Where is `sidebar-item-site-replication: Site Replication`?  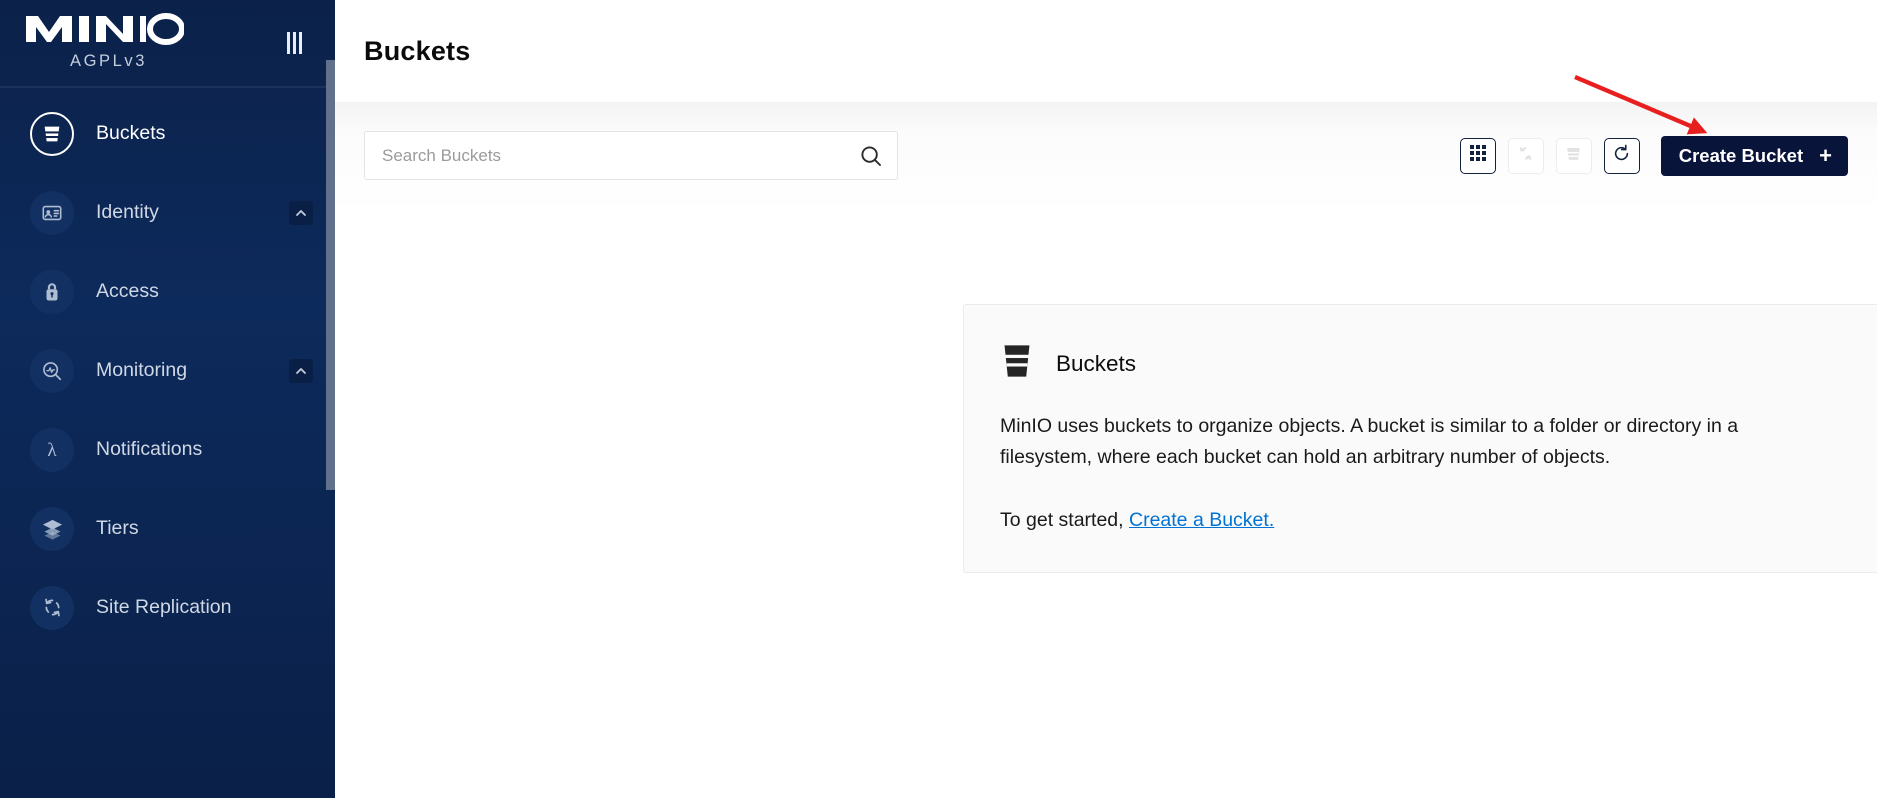 sidebar-item-site-replication: Site Replication is located at coordinates (167, 607).